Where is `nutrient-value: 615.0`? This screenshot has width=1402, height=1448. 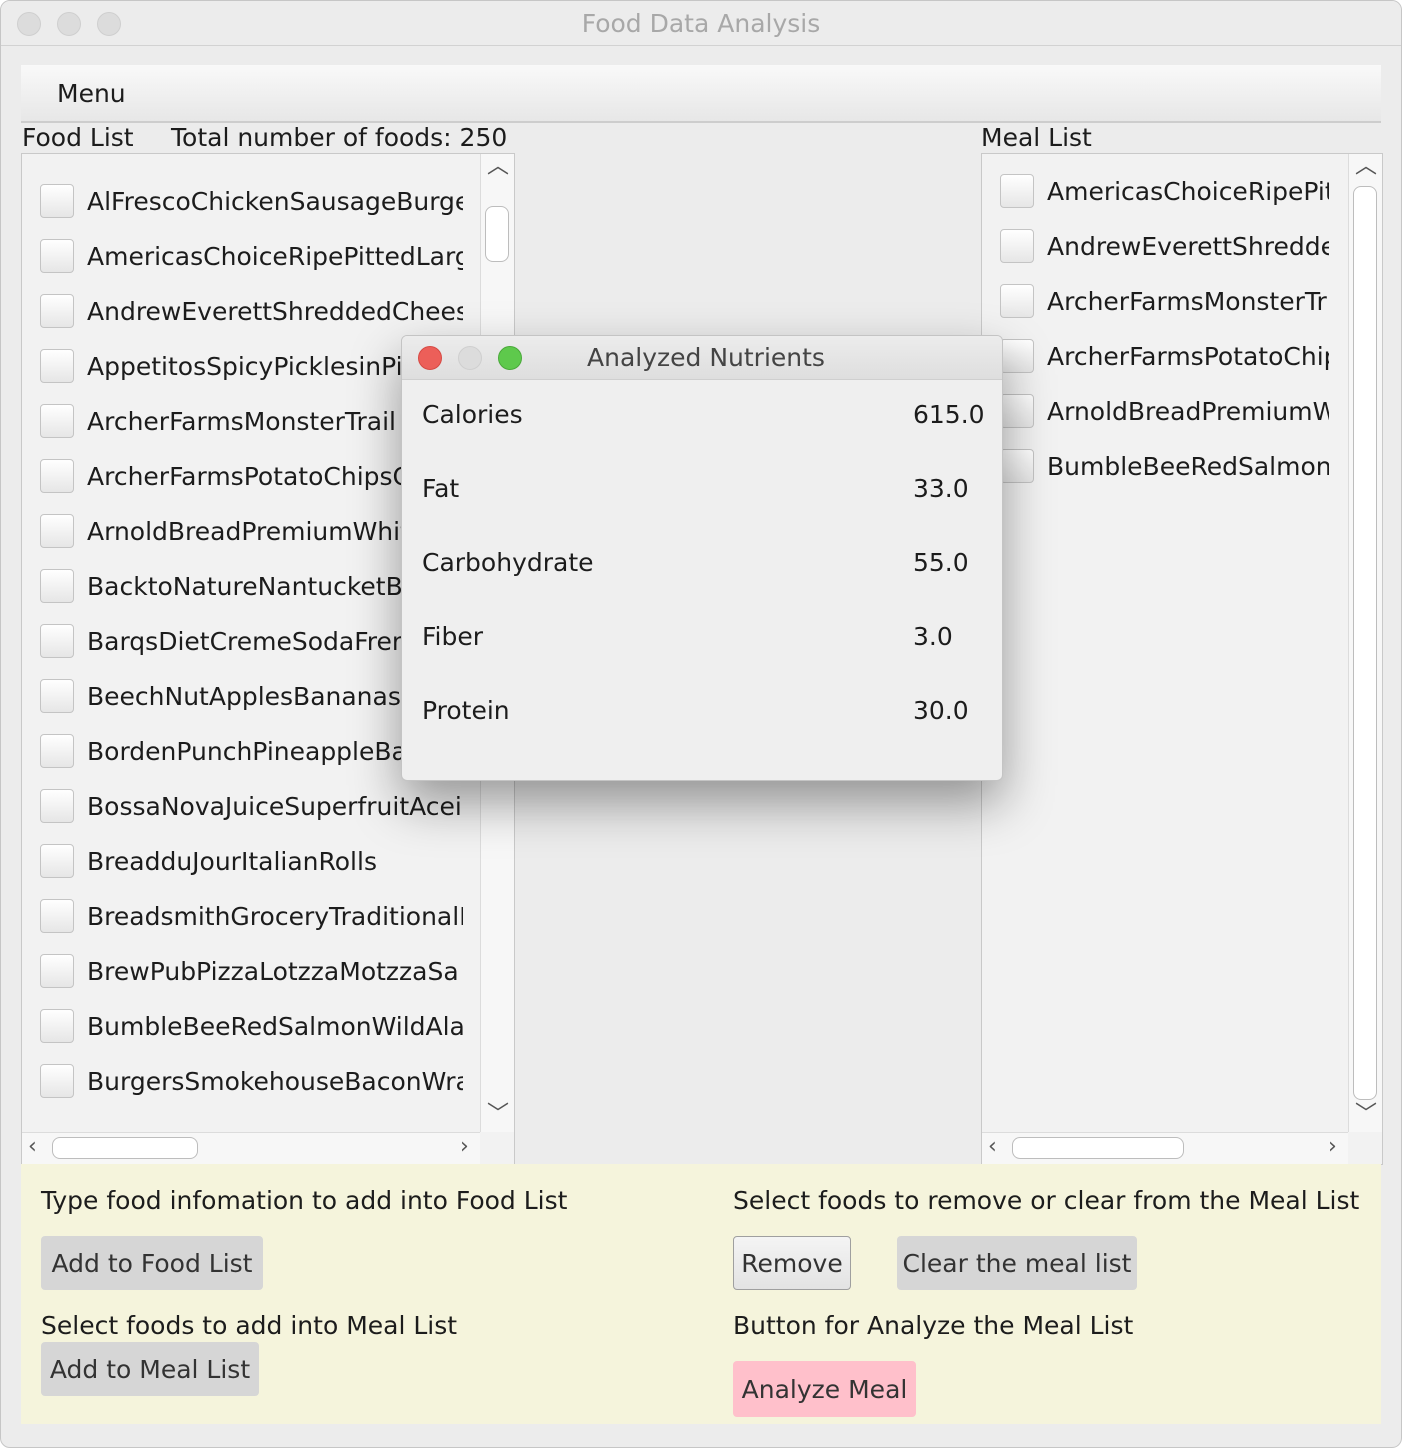 nutrient-value: 615.0 is located at coordinates (949, 414).